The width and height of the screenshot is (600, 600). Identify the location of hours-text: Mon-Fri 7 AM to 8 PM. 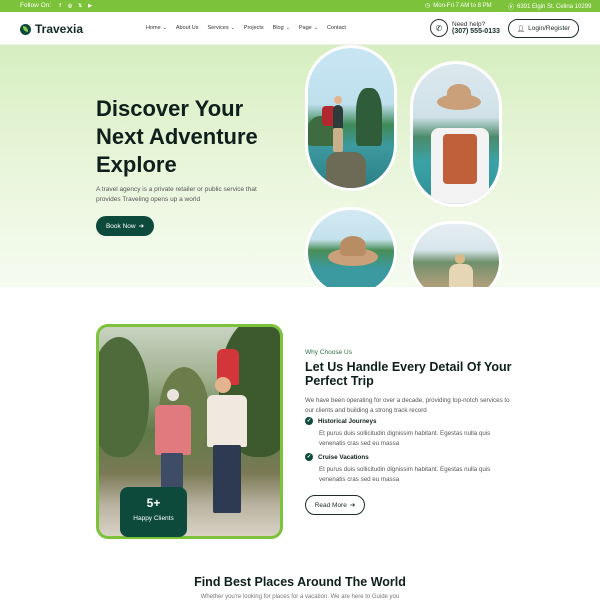
(462, 5).